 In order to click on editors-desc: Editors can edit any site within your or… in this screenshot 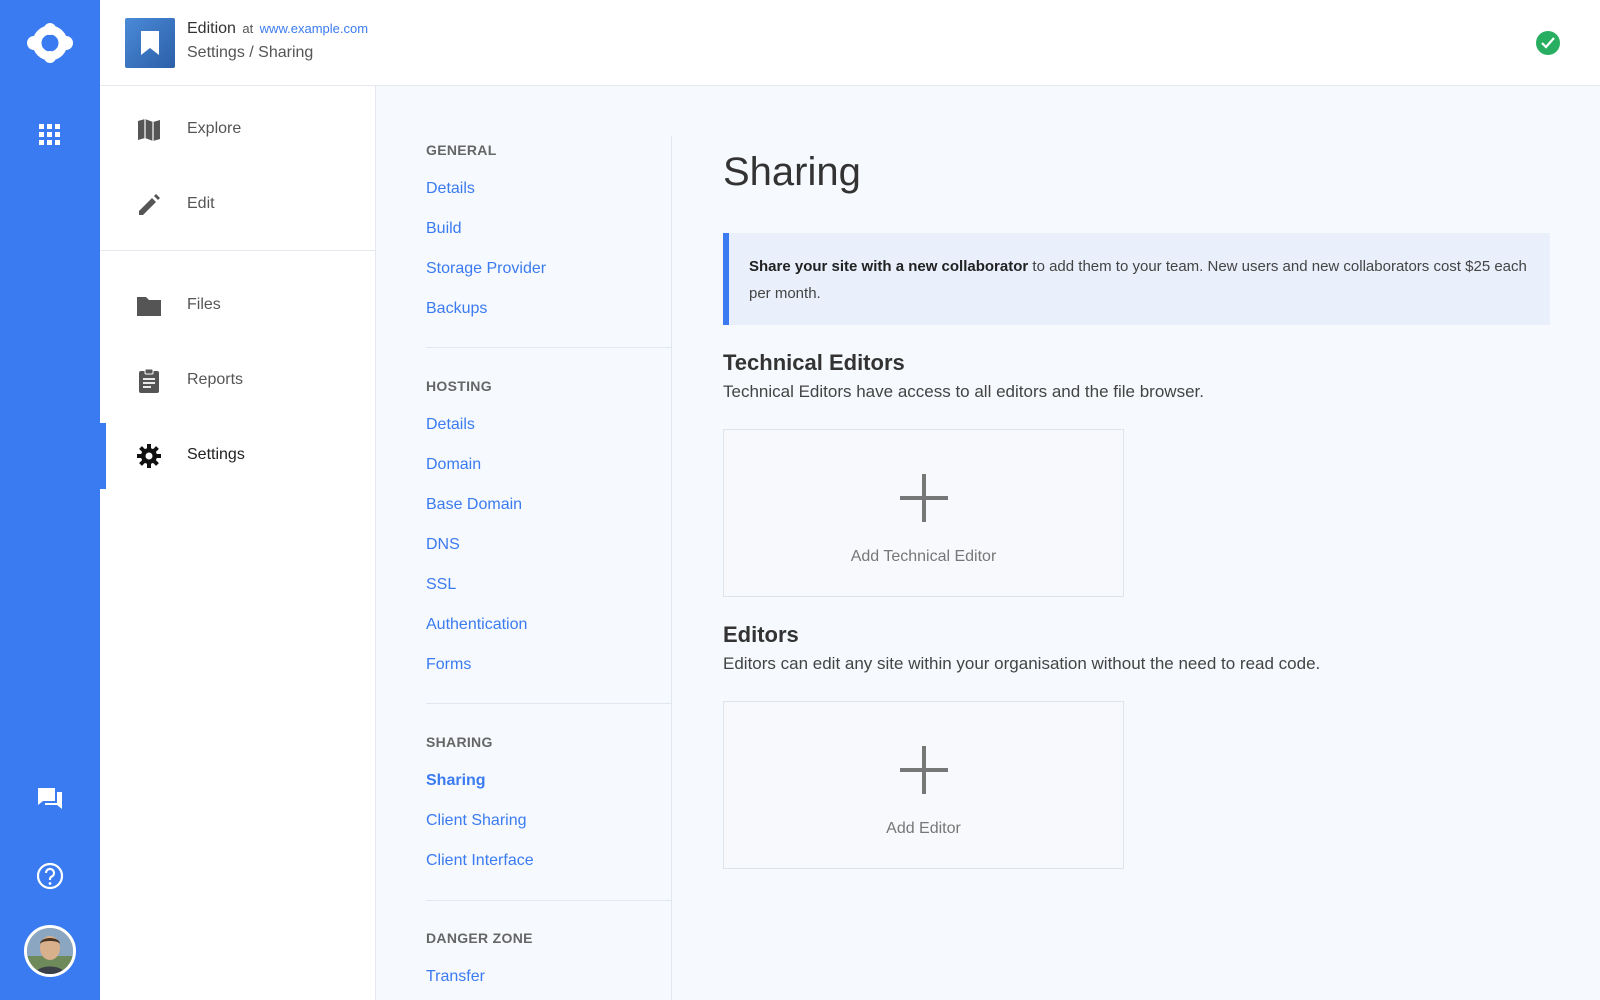, I will do `click(1022, 663)`.